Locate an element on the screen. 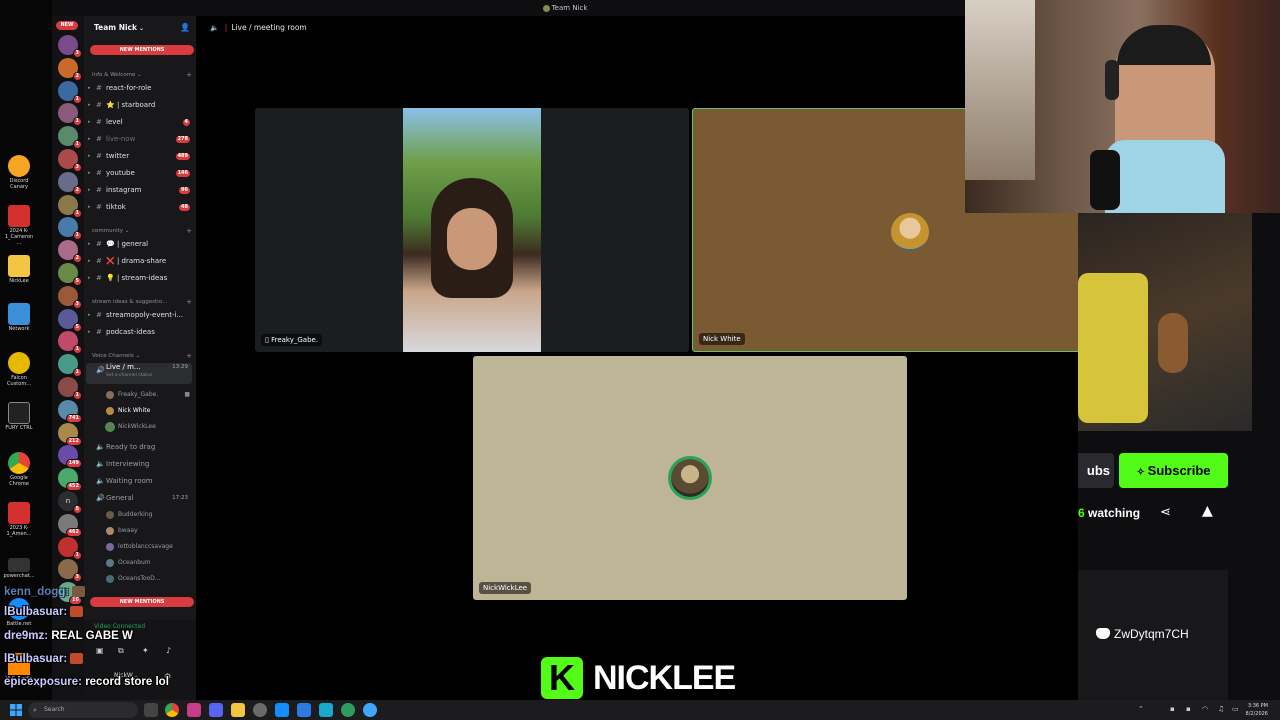  video-tile-nickwicklee: NickWickLee is located at coordinates (690, 478).